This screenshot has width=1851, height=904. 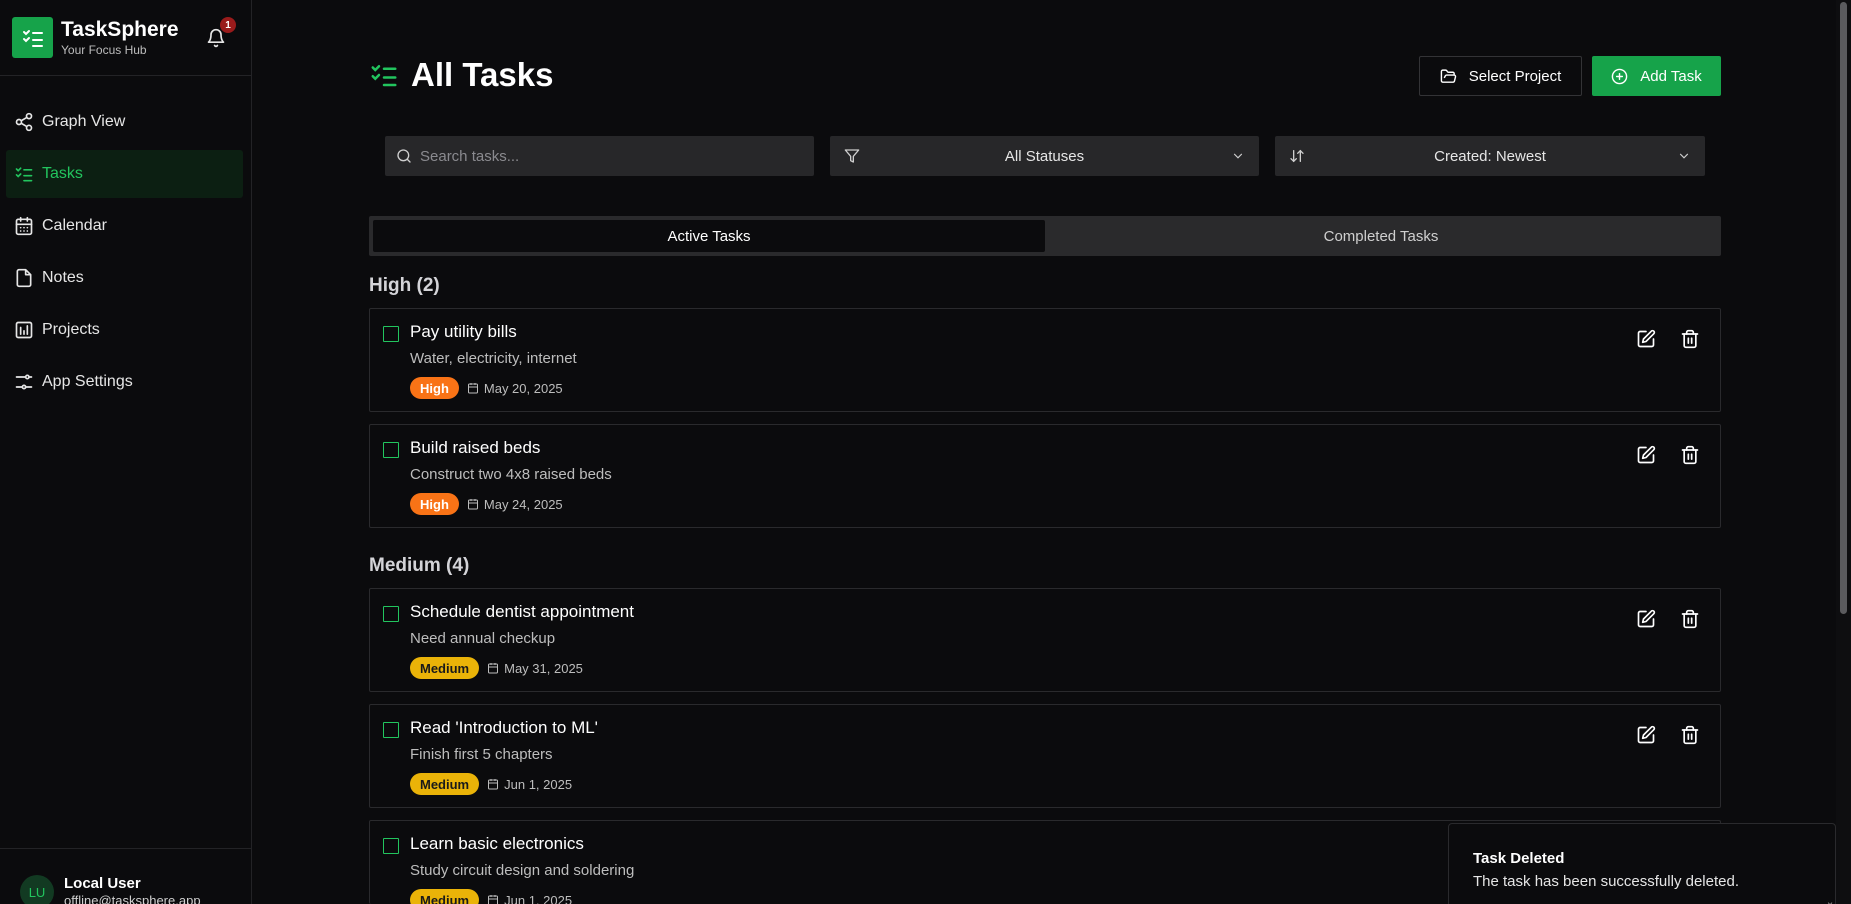 What do you see at coordinates (62, 173) in the screenshot?
I see `sidebar-item-label: Tasks` at bounding box center [62, 173].